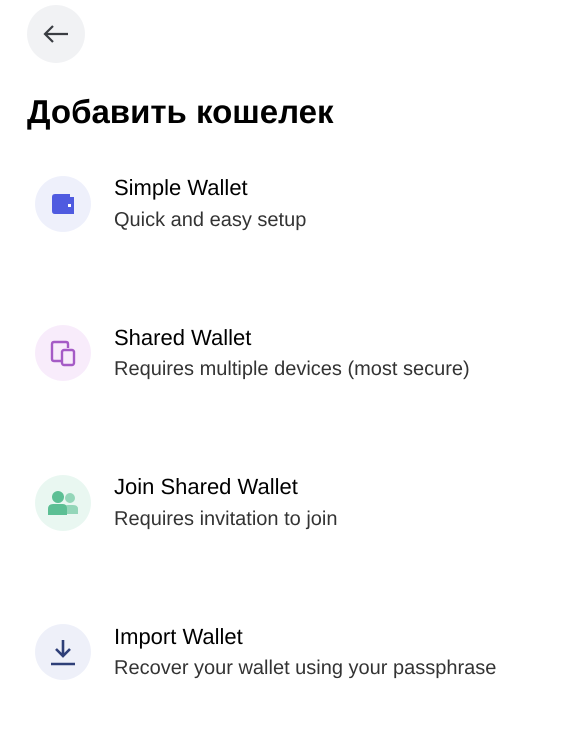 The image size is (576, 756). I want to click on option-subtitle: Requires multiple devices (most secure), so click(292, 369).